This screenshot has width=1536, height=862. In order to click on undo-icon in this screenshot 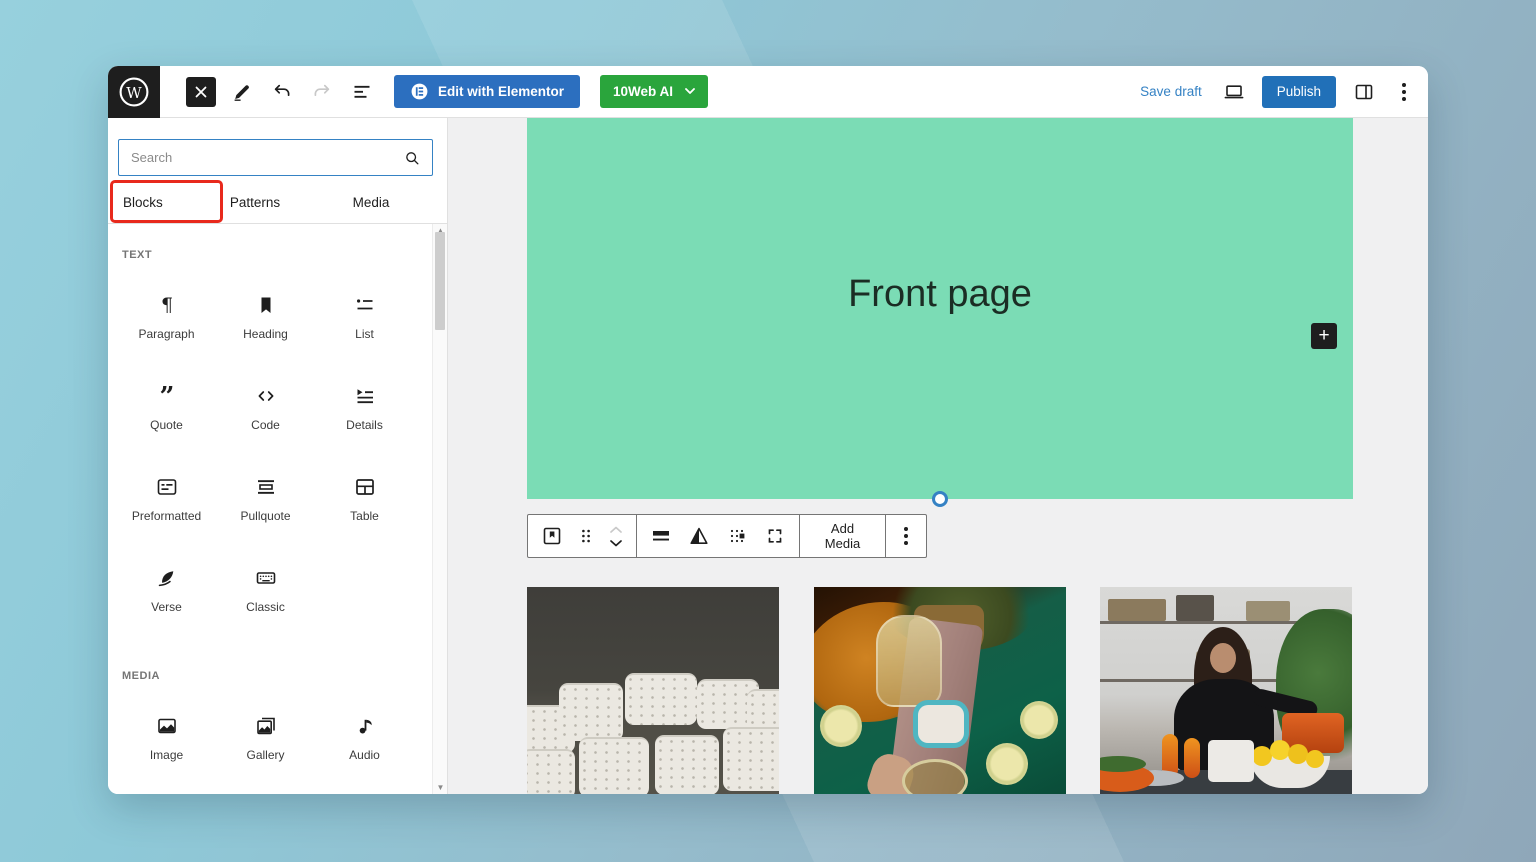, I will do `click(282, 90)`.